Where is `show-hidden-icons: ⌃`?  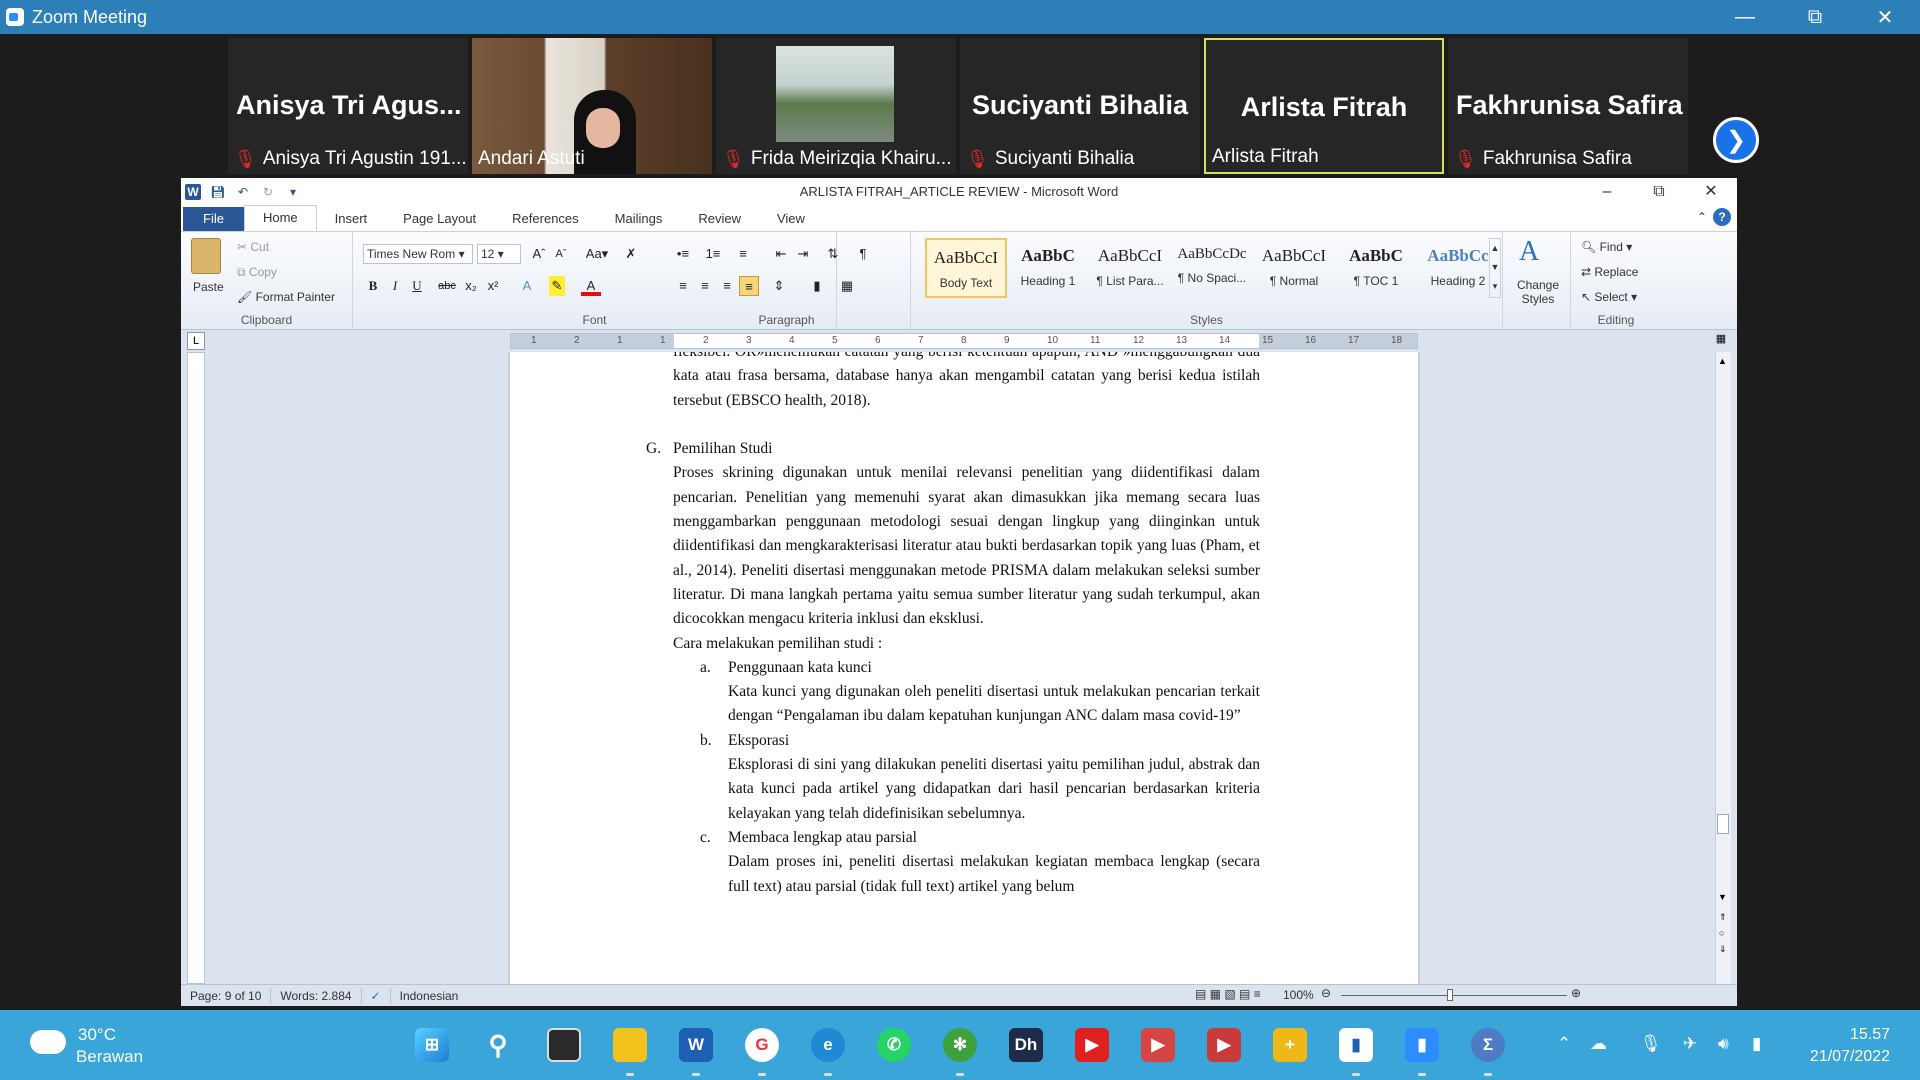
show-hidden-icons: ⌃ is located at coordinates (1564, 1044).